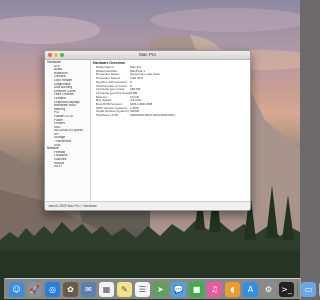 The width and height of the screenshot is (320, 300). What do you see at coordinates (214, 289) in the screenshot?
I see `itunes-icon: ♫` at bounding box center [214, 289].